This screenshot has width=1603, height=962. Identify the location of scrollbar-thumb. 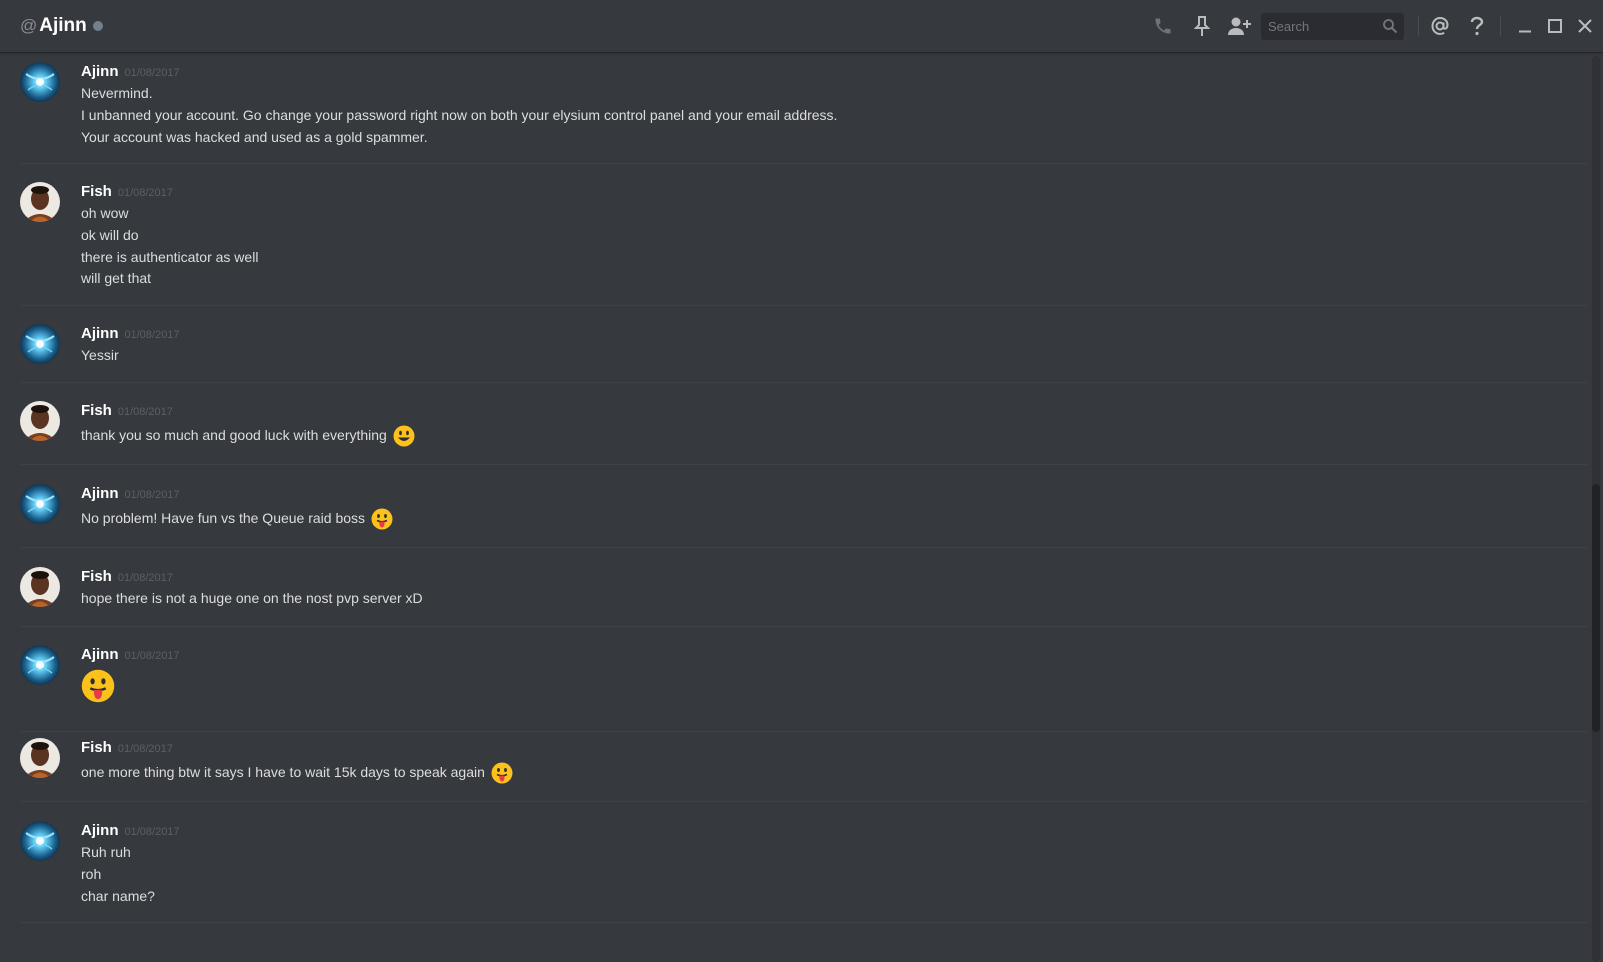
(1596, 608).